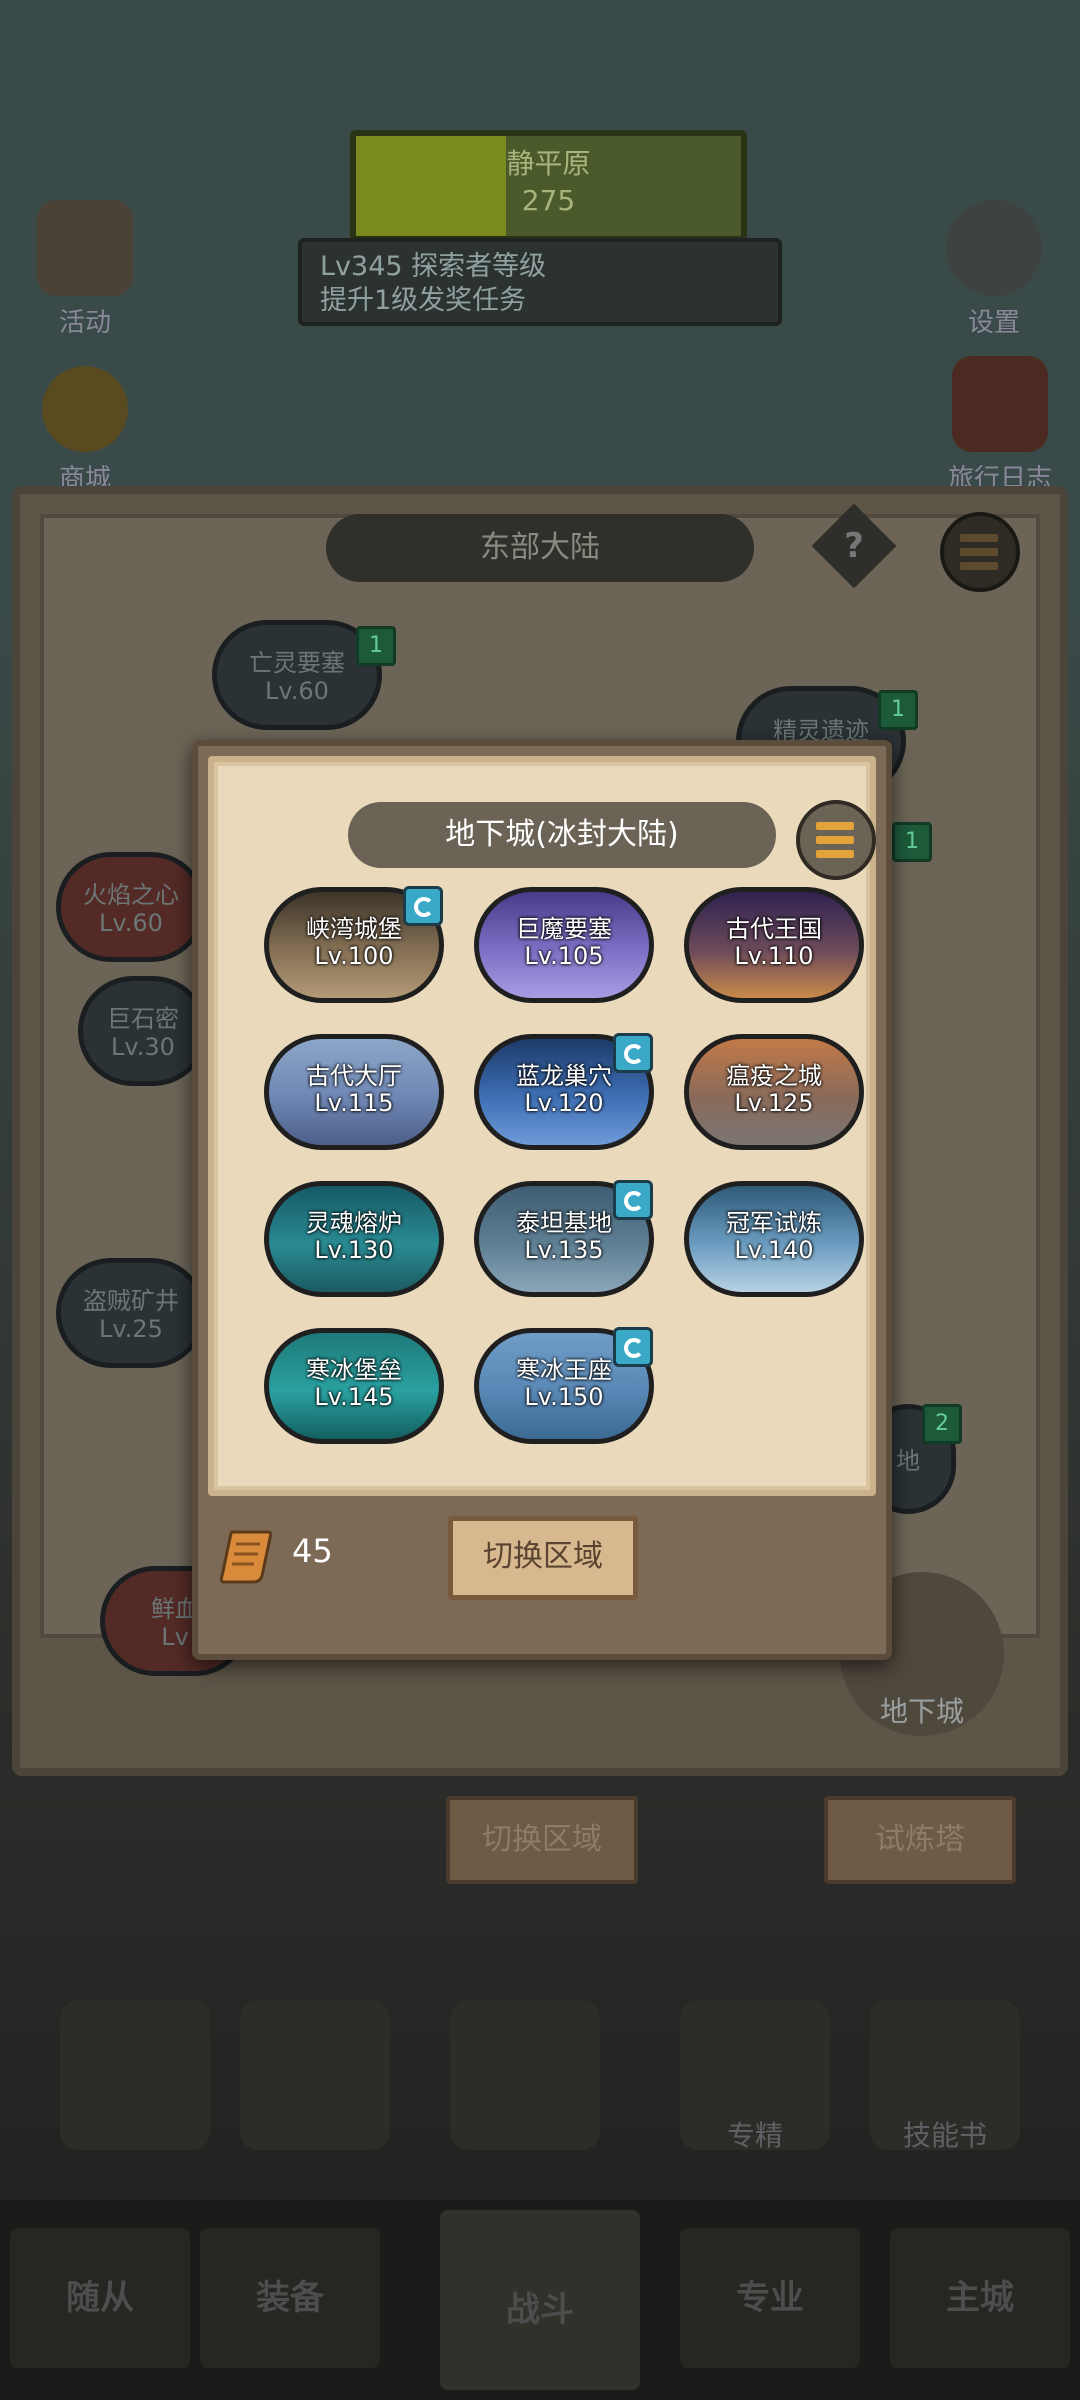 This screenshot has width=1080, height=2400. I want to click on dungeon-node: 灵魂熔炉 Lv.130, so click(354, 1239).